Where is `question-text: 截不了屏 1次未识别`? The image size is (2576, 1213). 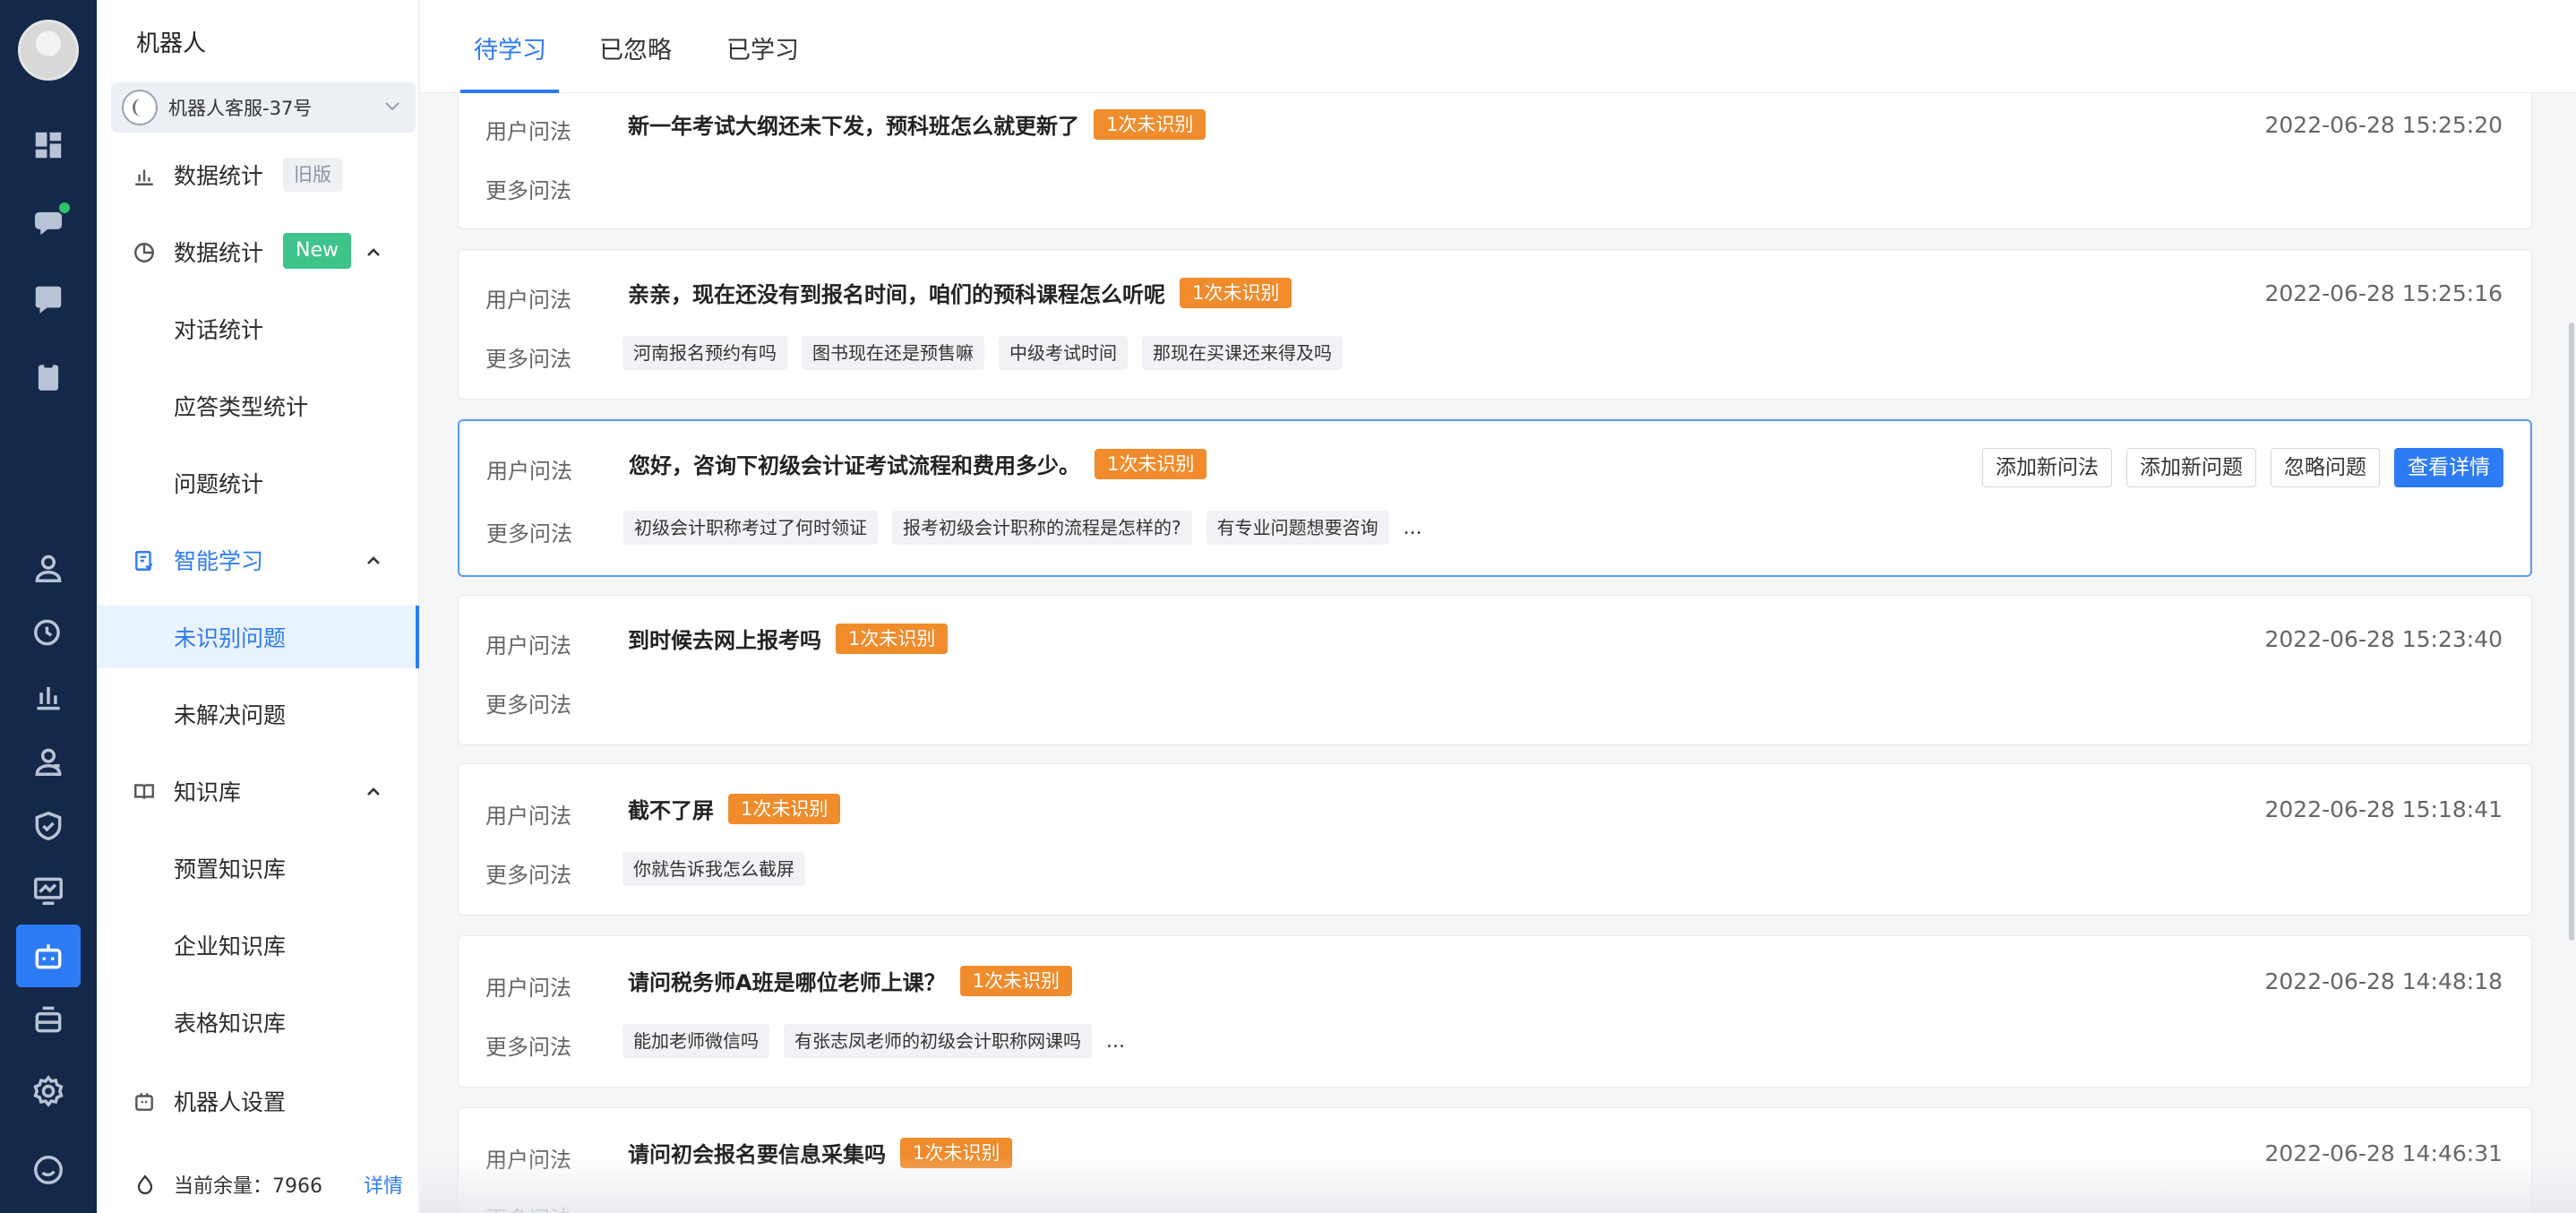 question-text: 截不了屏 1次未识别 is located at coordinates (734, 809).